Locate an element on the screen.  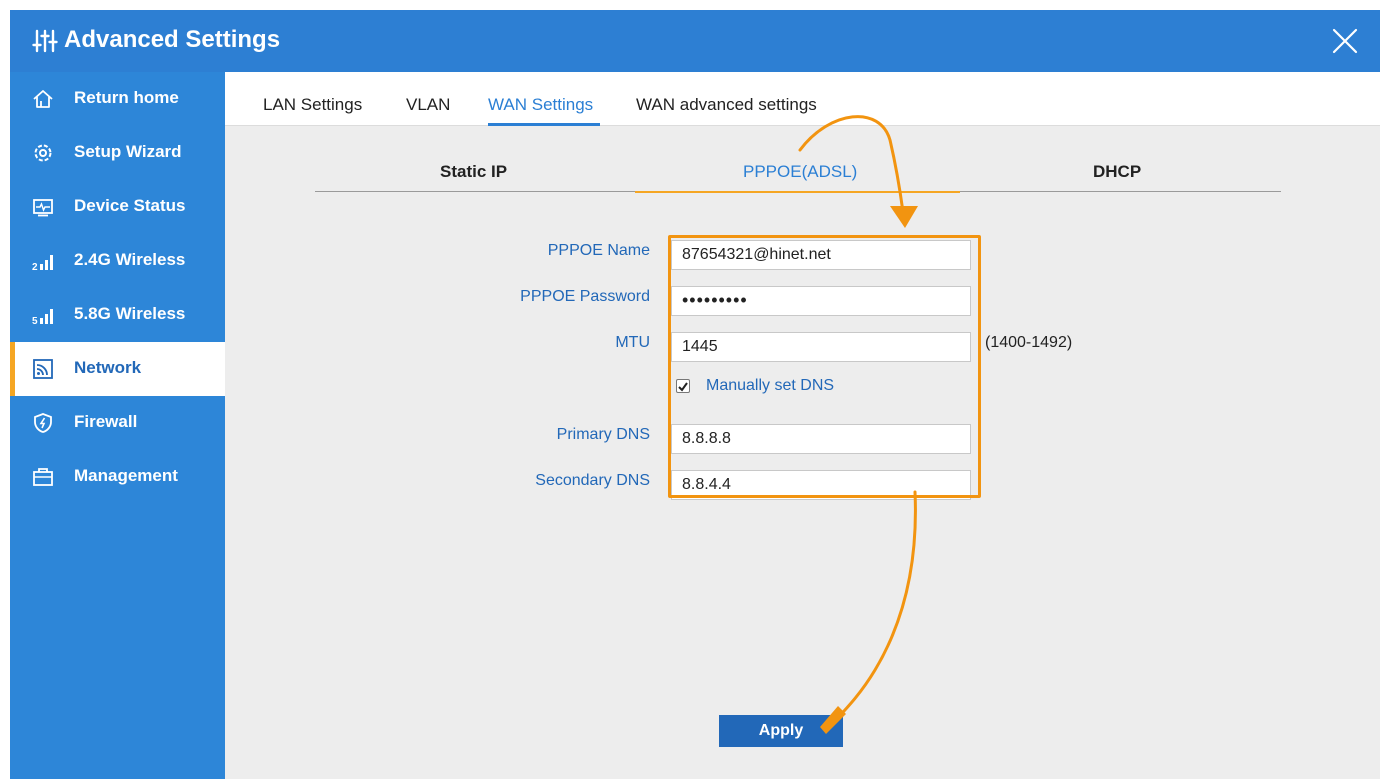
signal-2g-icon: 2 is located at coordinates (42, 263).